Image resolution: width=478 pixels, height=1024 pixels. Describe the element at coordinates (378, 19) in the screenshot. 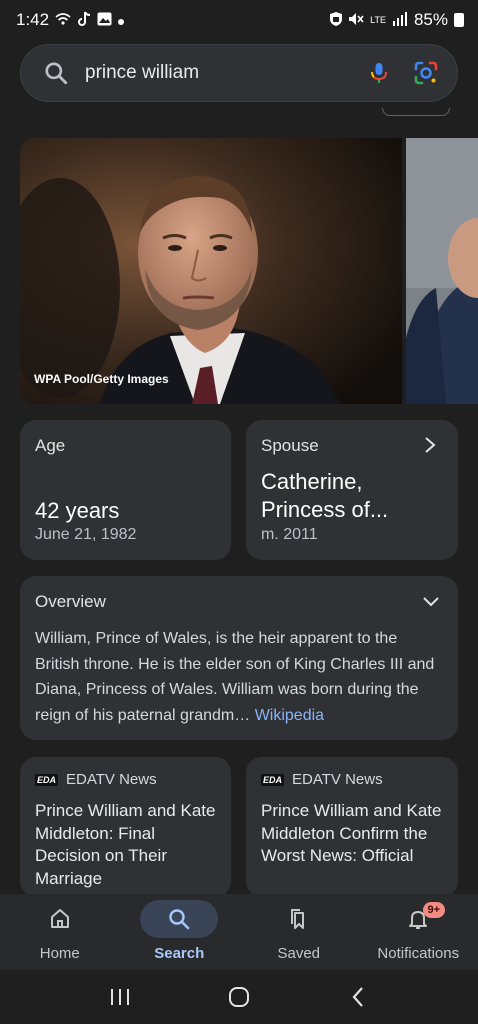

I see `network-type: LTE` at that location.